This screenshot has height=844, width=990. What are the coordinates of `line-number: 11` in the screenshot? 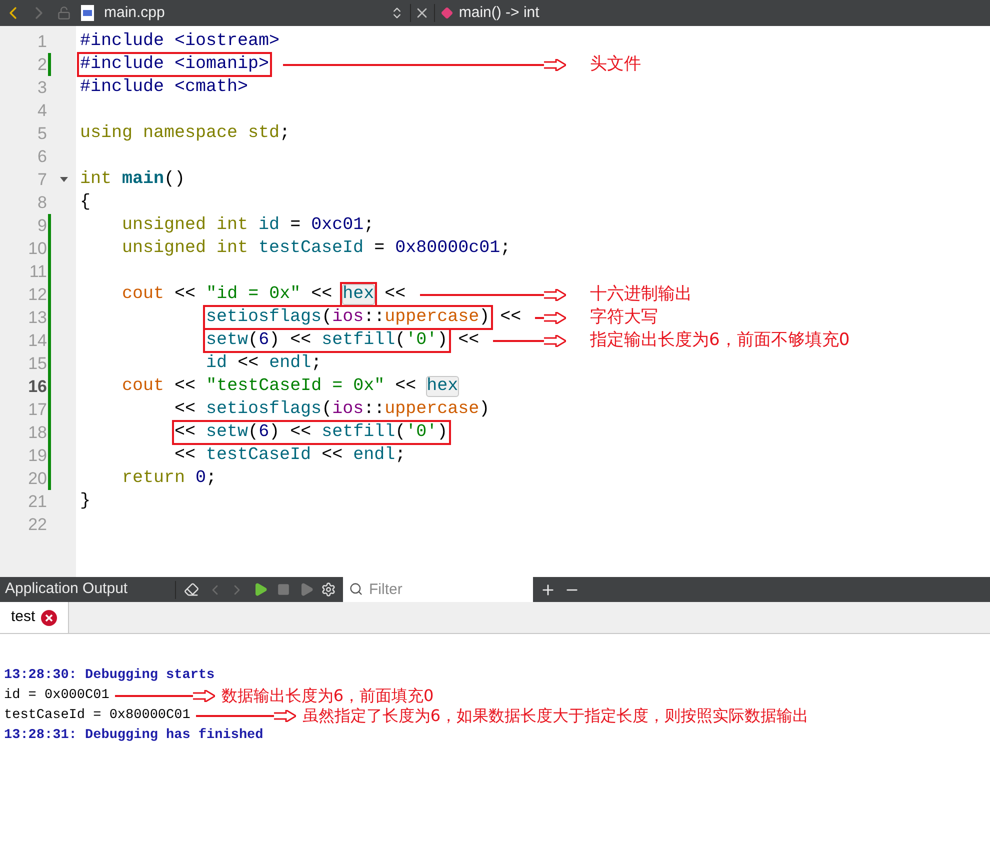 It's located at (37, 271).